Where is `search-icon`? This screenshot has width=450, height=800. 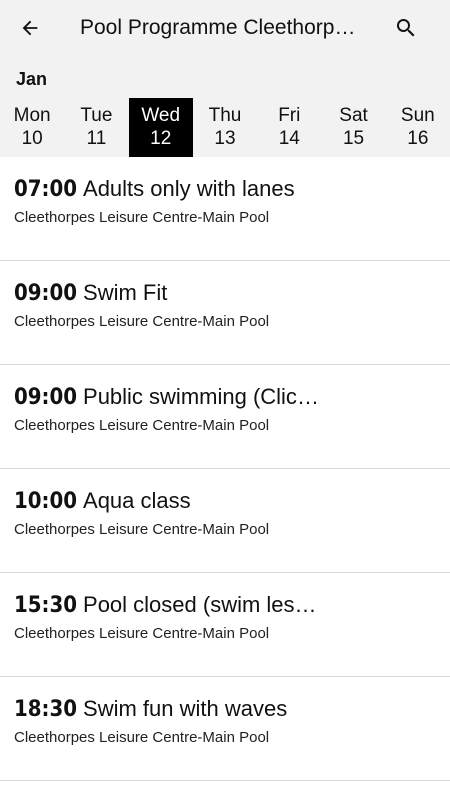
search-icon is located at coordinates (406, 28).